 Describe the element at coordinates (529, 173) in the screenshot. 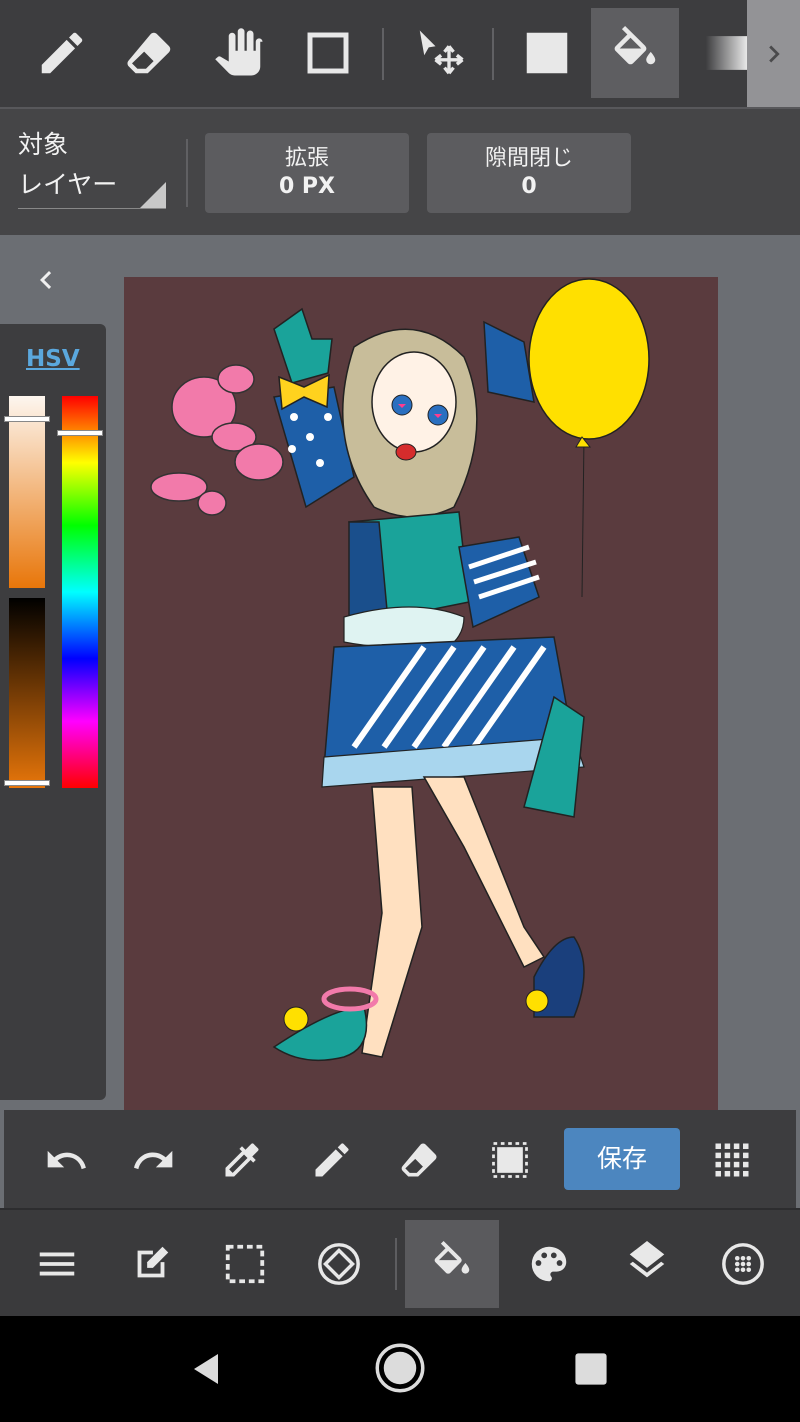

I see `gap-close-button: 隙間閉じ 0` at that location.